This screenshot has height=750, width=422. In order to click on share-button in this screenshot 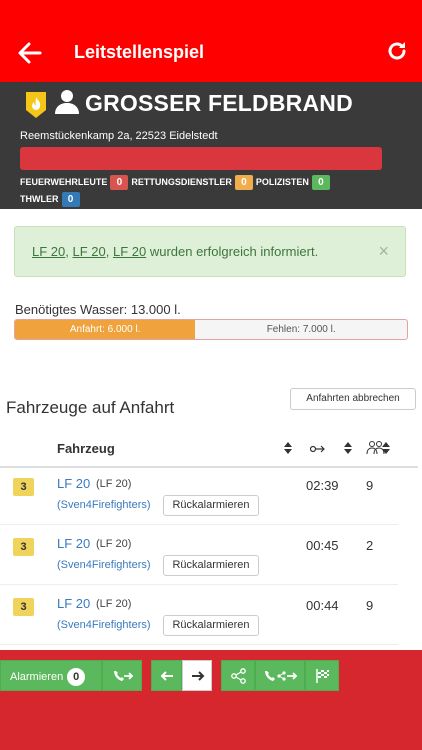, I will do `click(238, 675)`.